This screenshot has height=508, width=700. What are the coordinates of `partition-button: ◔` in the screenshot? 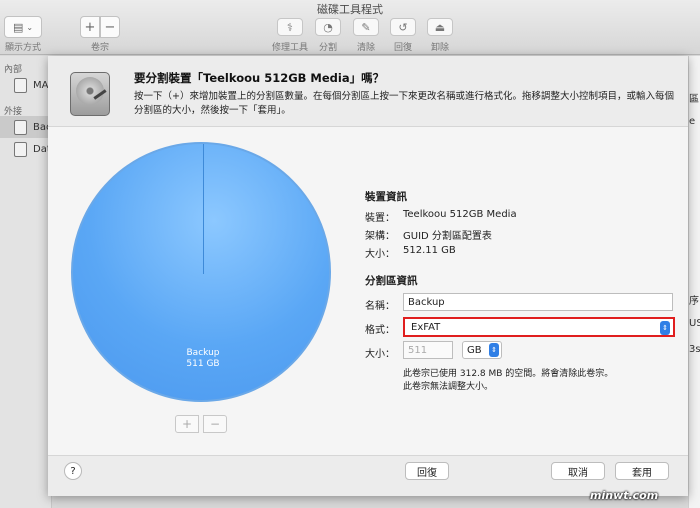 It's located at (328, 27).